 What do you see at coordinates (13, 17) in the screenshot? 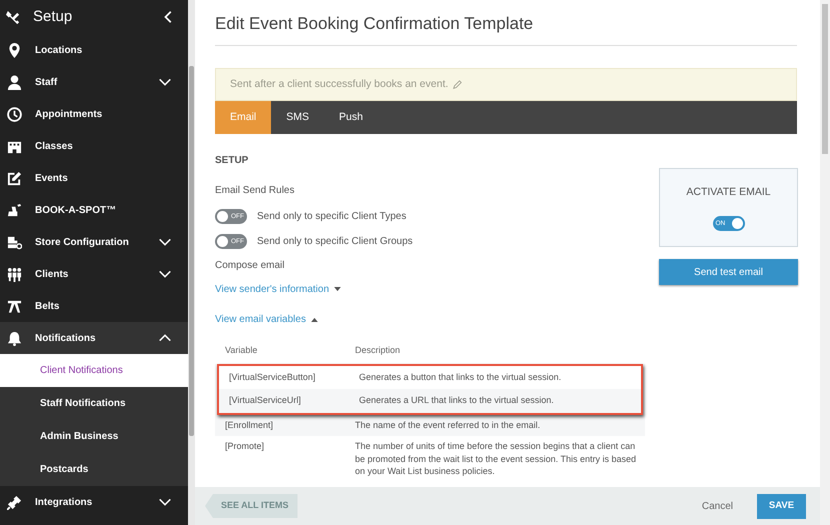
I see `tools-icon` at bounding box center [13, 17].